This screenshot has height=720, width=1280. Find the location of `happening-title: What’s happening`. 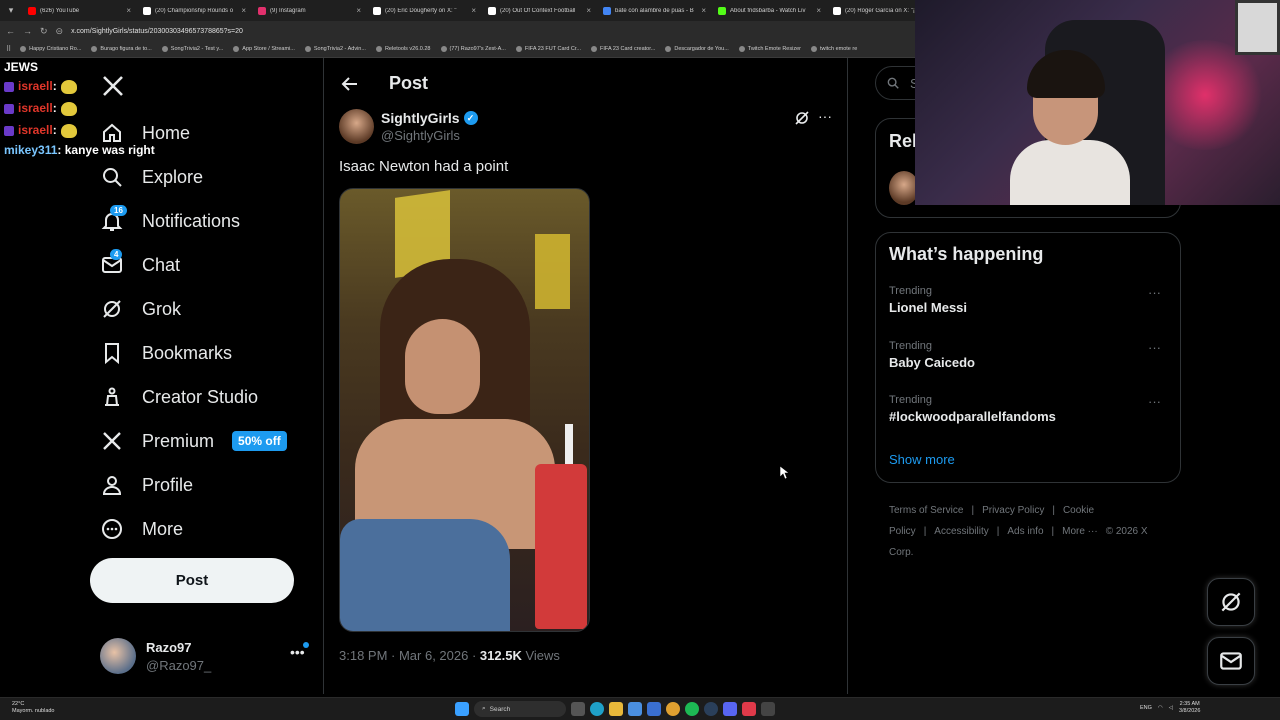

happening-title: What’s happening is located at coordinates (966, 254).